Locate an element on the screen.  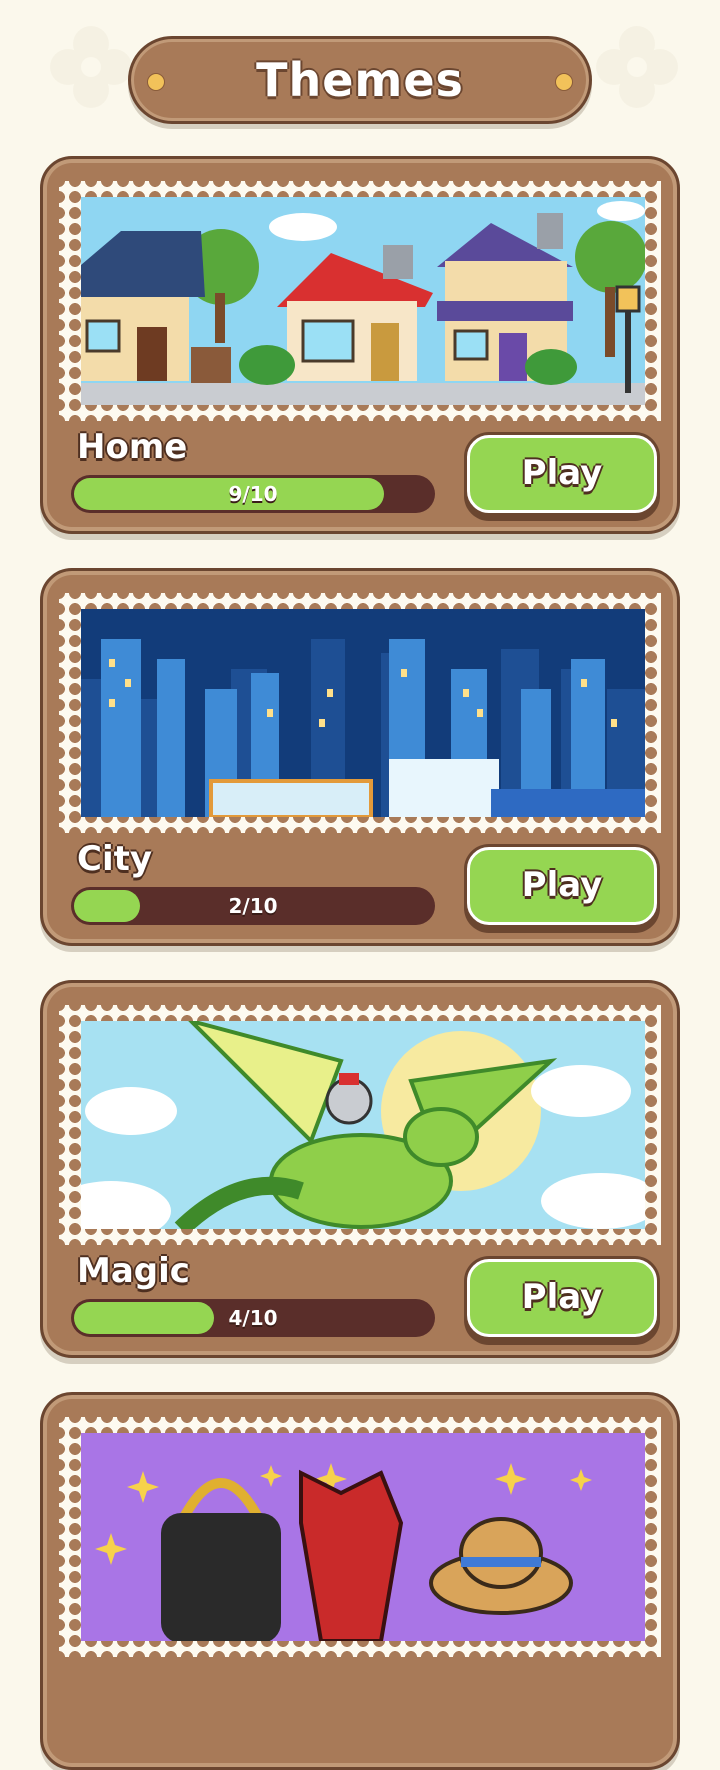
progress-bar: 4/10 is located at coordinates (253, 1318).